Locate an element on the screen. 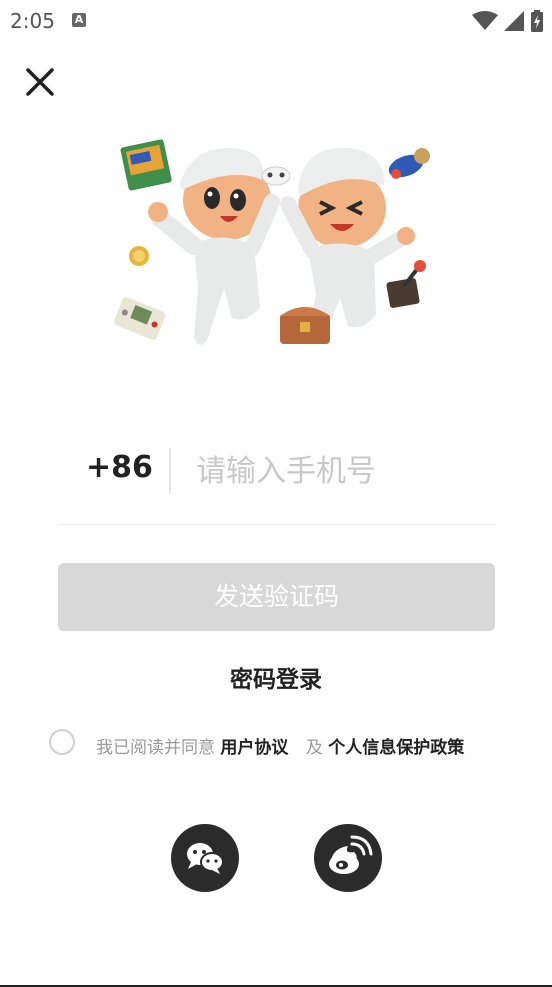 The width and height of the screenshot is (552, 987). wechat-icon is located at coordinates (205, 858).